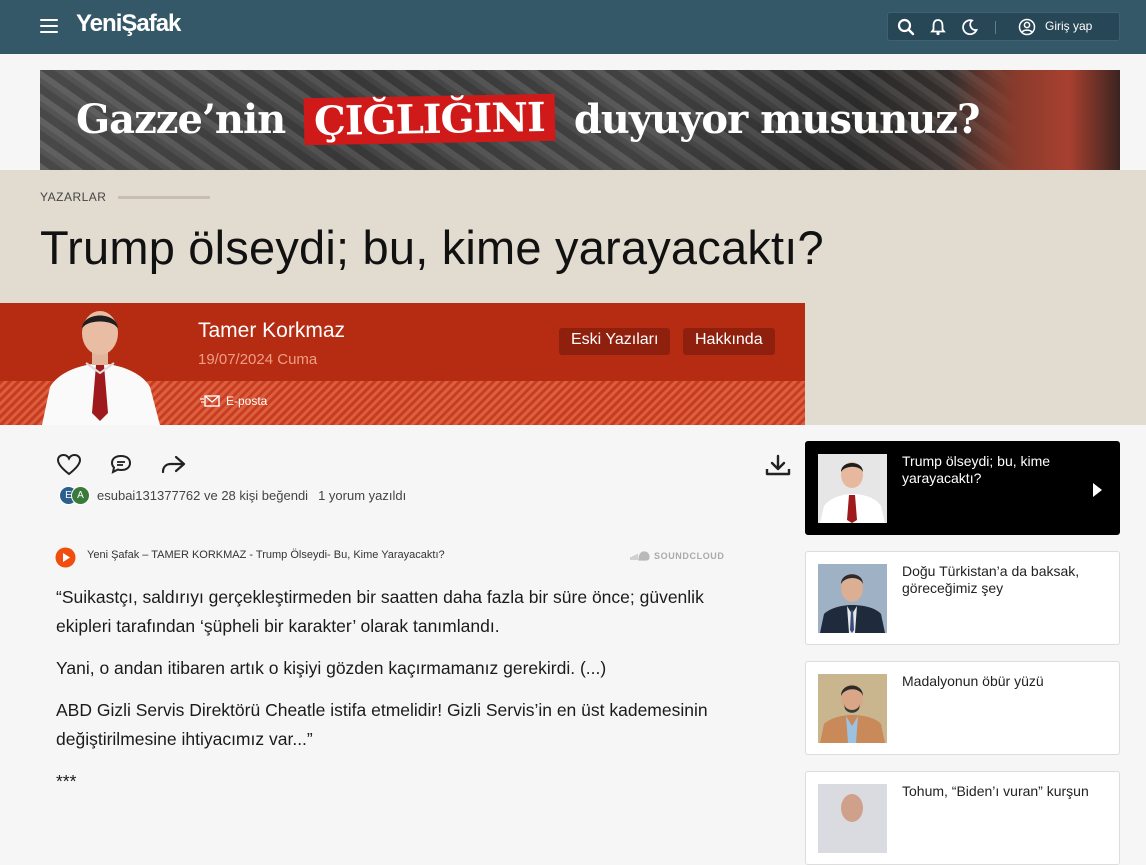 This screenshot has width=1146, height=865. I want to click on share-icon, so click(174, 465).